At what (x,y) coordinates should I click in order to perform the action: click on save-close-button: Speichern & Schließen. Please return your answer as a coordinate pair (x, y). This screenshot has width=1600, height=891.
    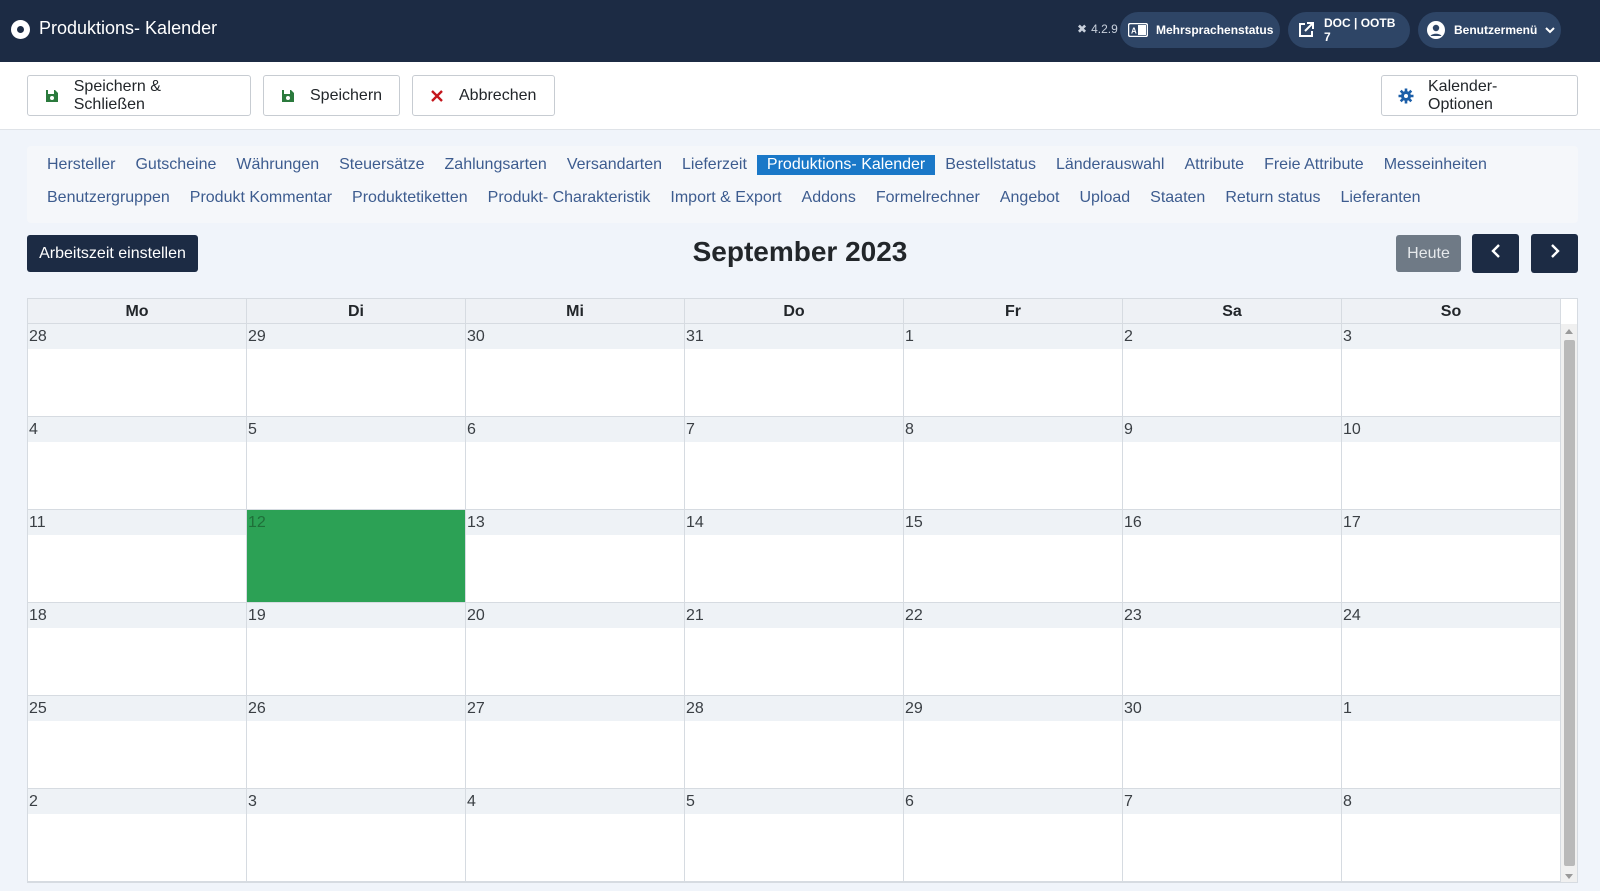
    Looking at the image, I should click on (139, 95).